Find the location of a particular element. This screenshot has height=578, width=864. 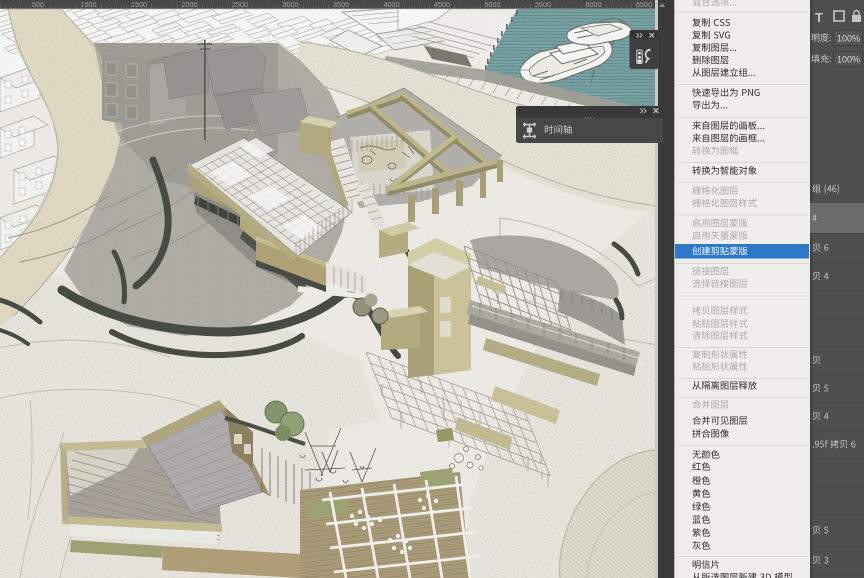

svg-text: 1500 is located at coordinates (139, 4).